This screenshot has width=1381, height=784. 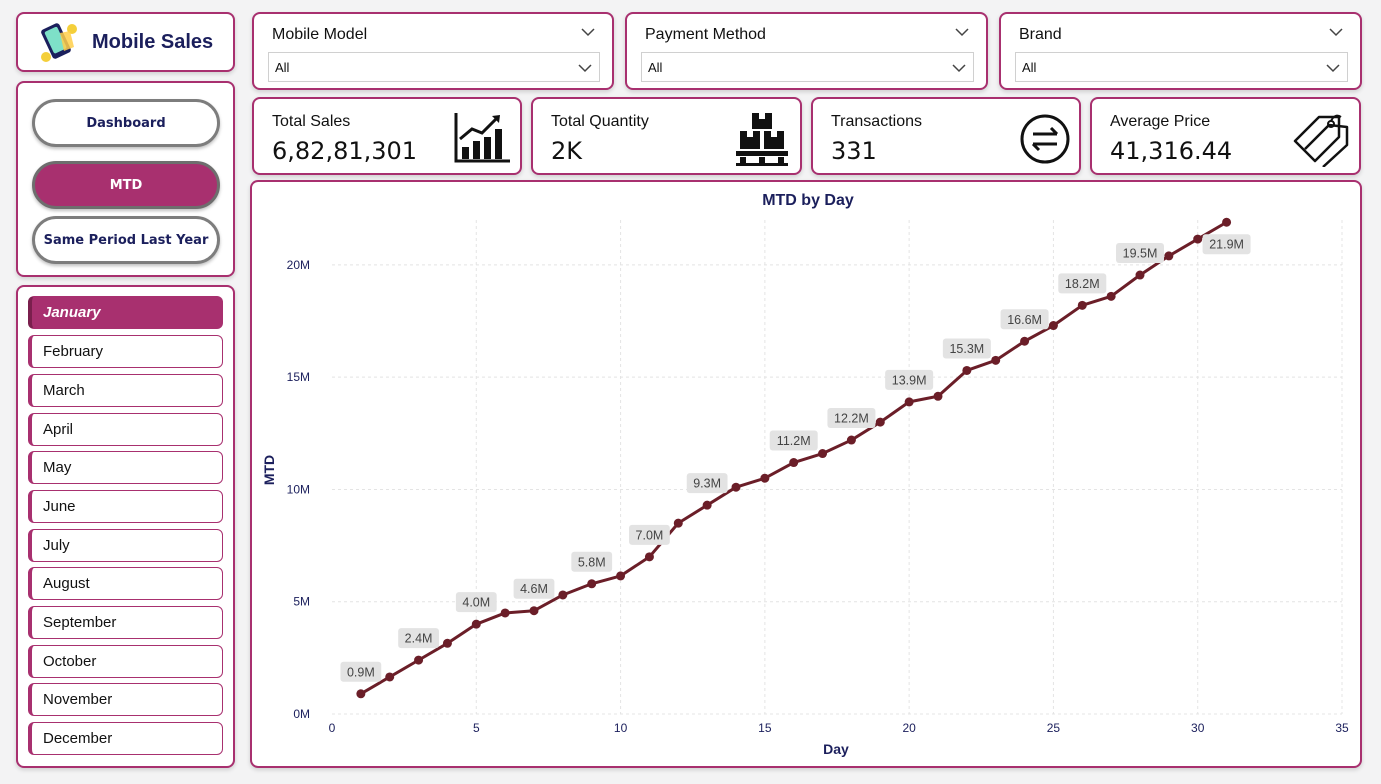 What do you see at coordinates (125, 738) in the screenshot?
I see `month-december: December` at bounding box center [125, 738].